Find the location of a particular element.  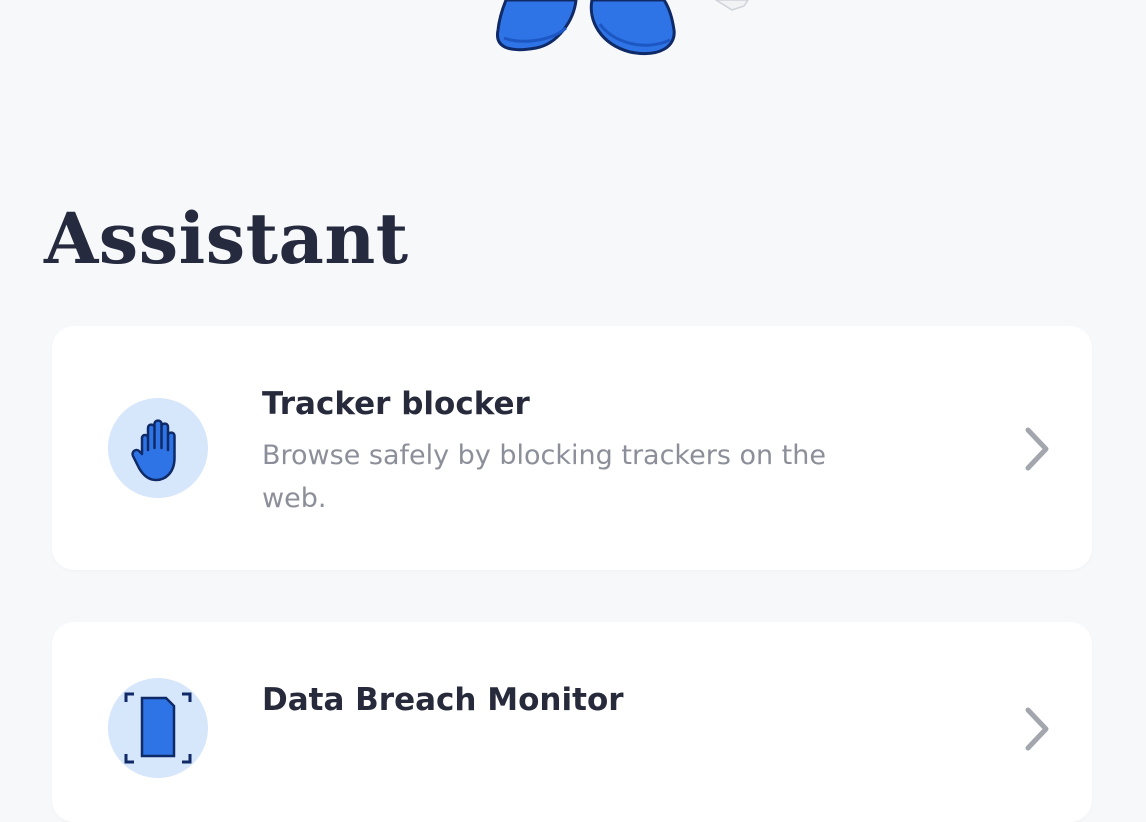

card-title: Data Breach Monitor is located at coordinates (443, 700).